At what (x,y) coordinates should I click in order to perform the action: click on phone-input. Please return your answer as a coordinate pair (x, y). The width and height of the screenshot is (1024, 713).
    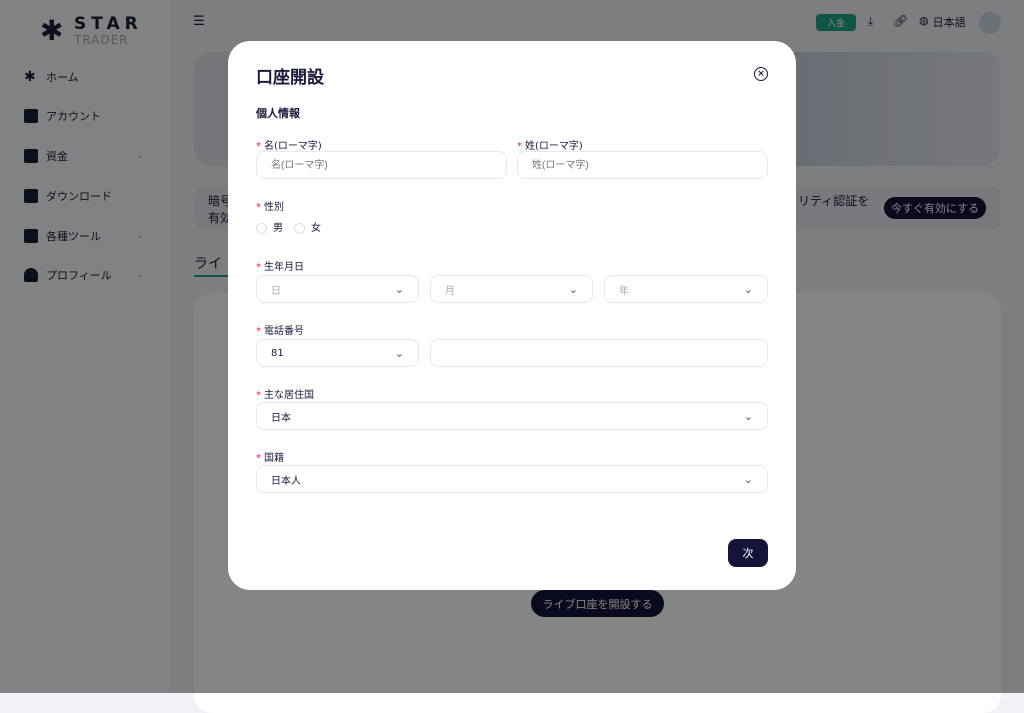
    Looking at the image, I should click on (599, 353).